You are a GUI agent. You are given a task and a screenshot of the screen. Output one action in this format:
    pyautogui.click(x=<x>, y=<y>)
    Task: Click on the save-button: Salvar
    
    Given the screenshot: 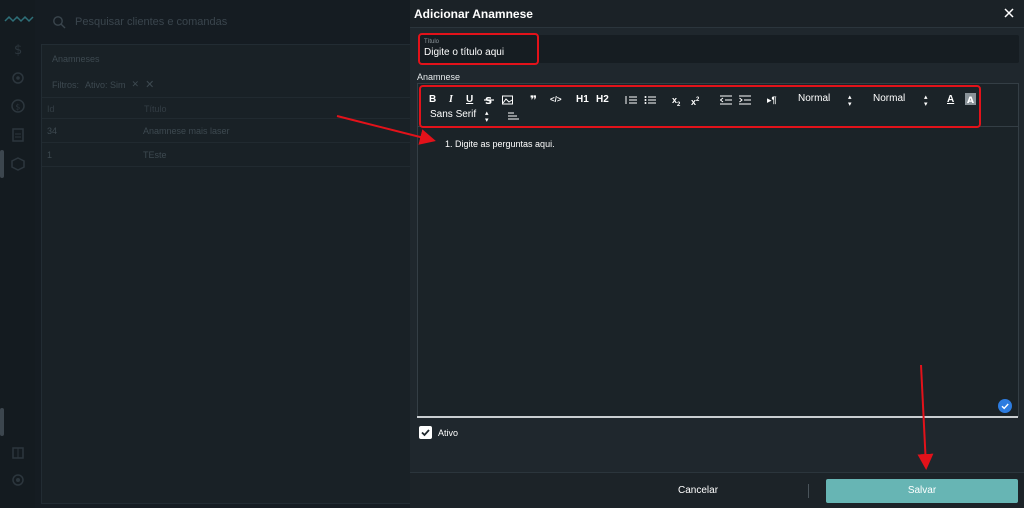 What is the action you would take?
    pyautogui.click(x=922, y=491)
    